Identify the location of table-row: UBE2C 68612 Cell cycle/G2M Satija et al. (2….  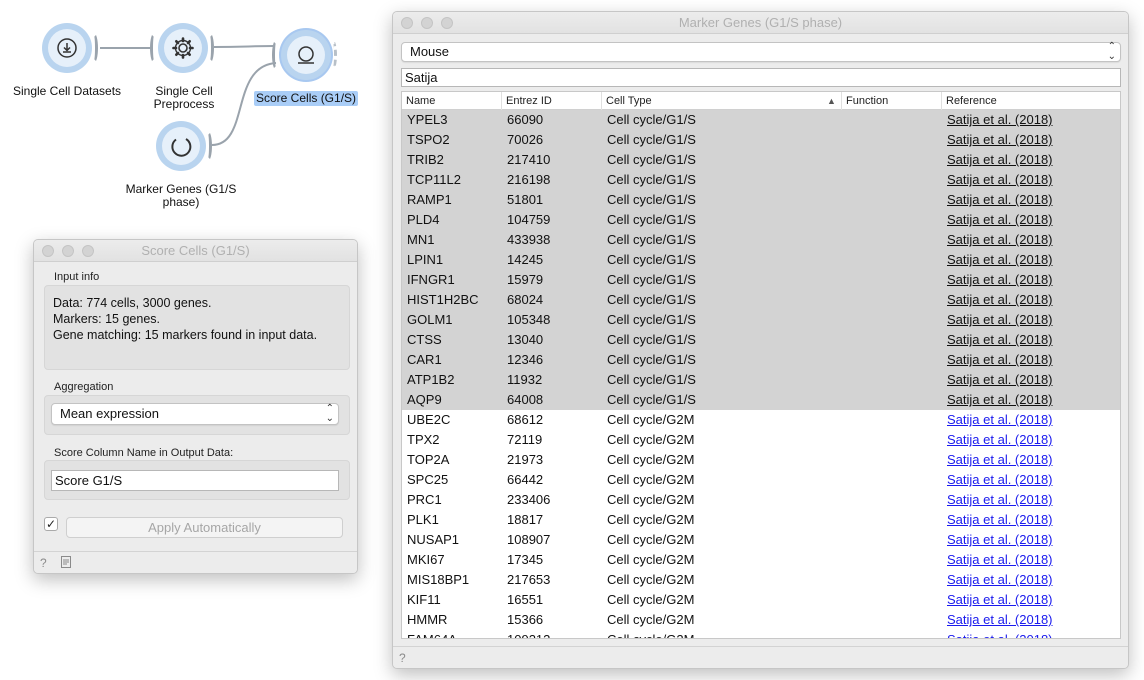
(761, 420).